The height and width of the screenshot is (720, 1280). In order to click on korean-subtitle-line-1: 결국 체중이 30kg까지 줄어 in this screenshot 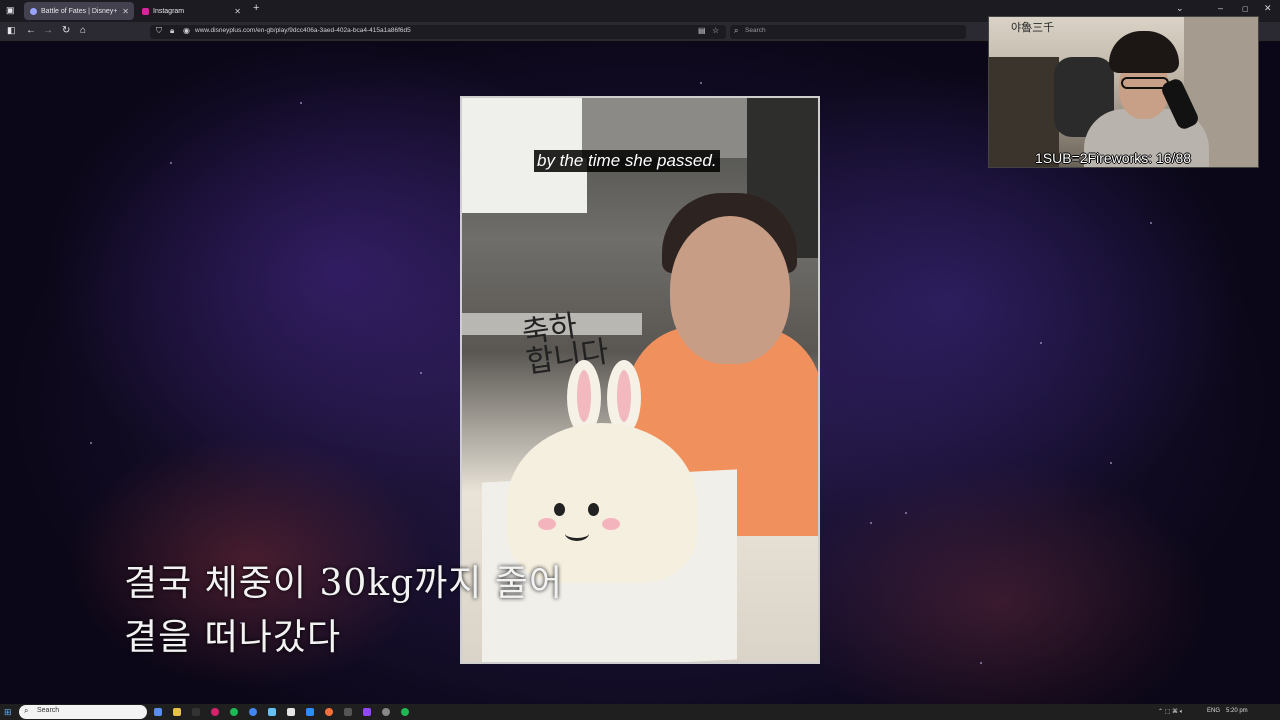, I will do `click(344, 583)`.